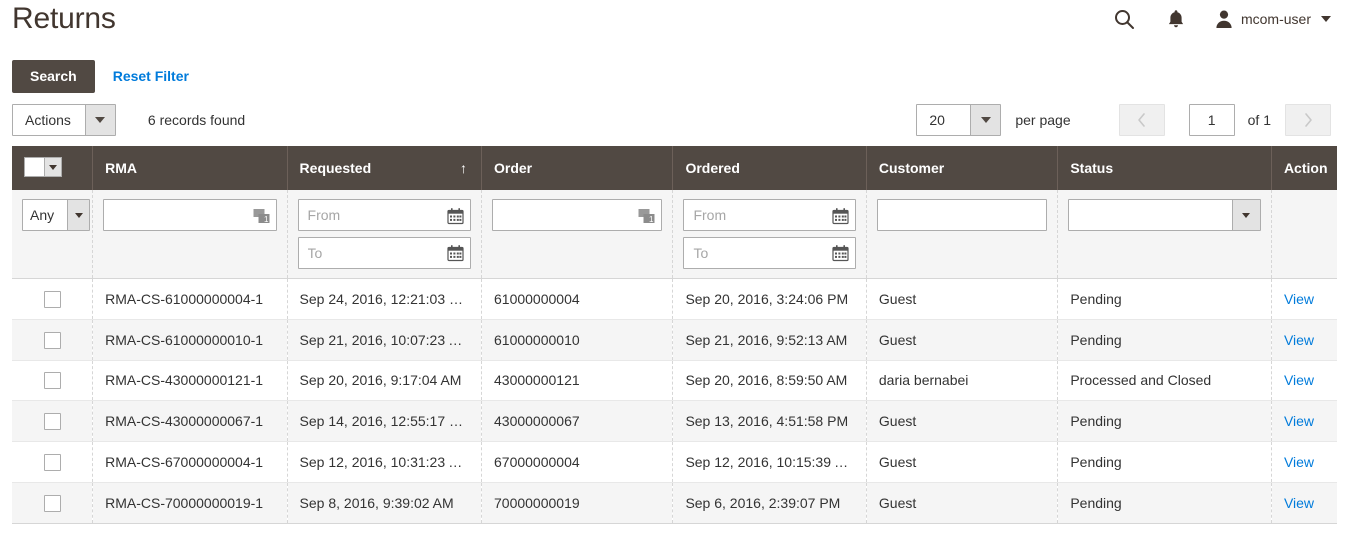  What do you see at coordinates (385, 462) in the screenshot?
I see `cell-requested: Sep 12, 2016, 10:31:23 AM` at bounding box center [385, 462].